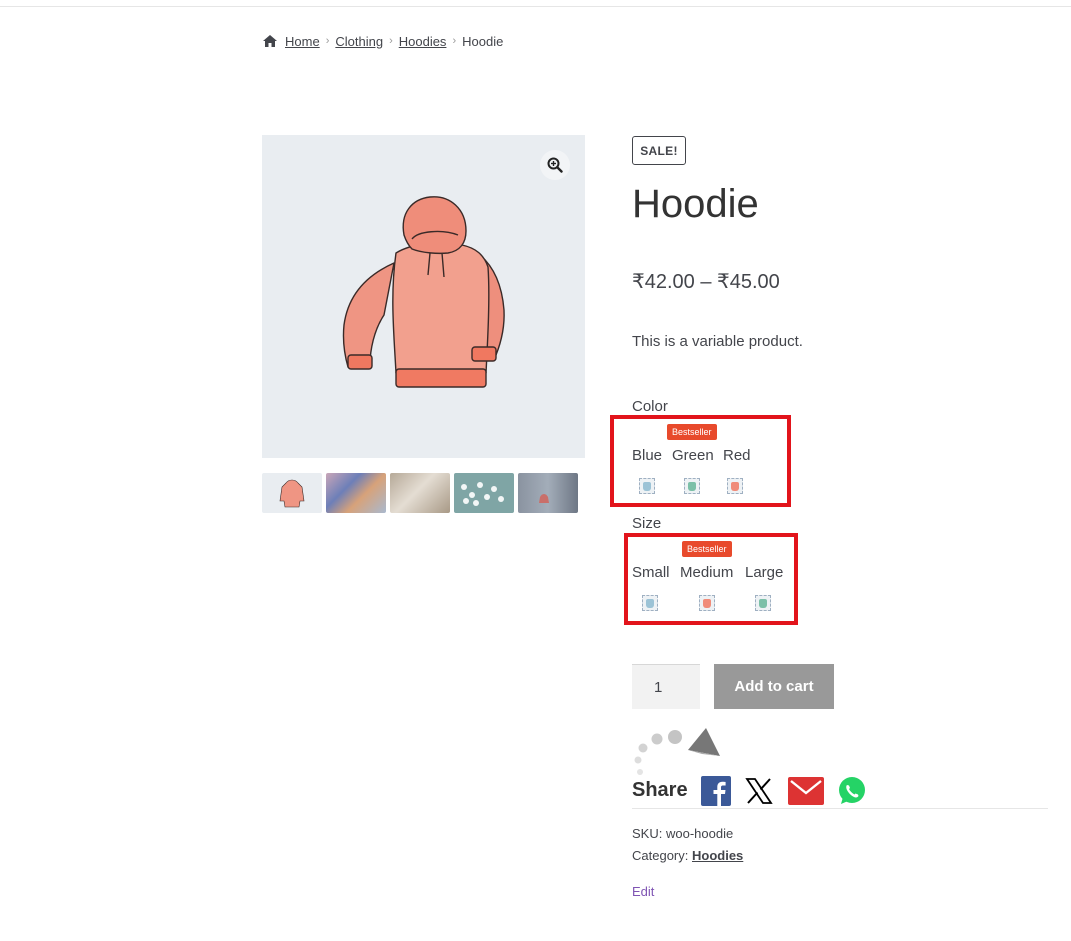 This screenshot has height=941, width=1071. I want to click on breadcrumb-home-link: Home, so click(302, 41).